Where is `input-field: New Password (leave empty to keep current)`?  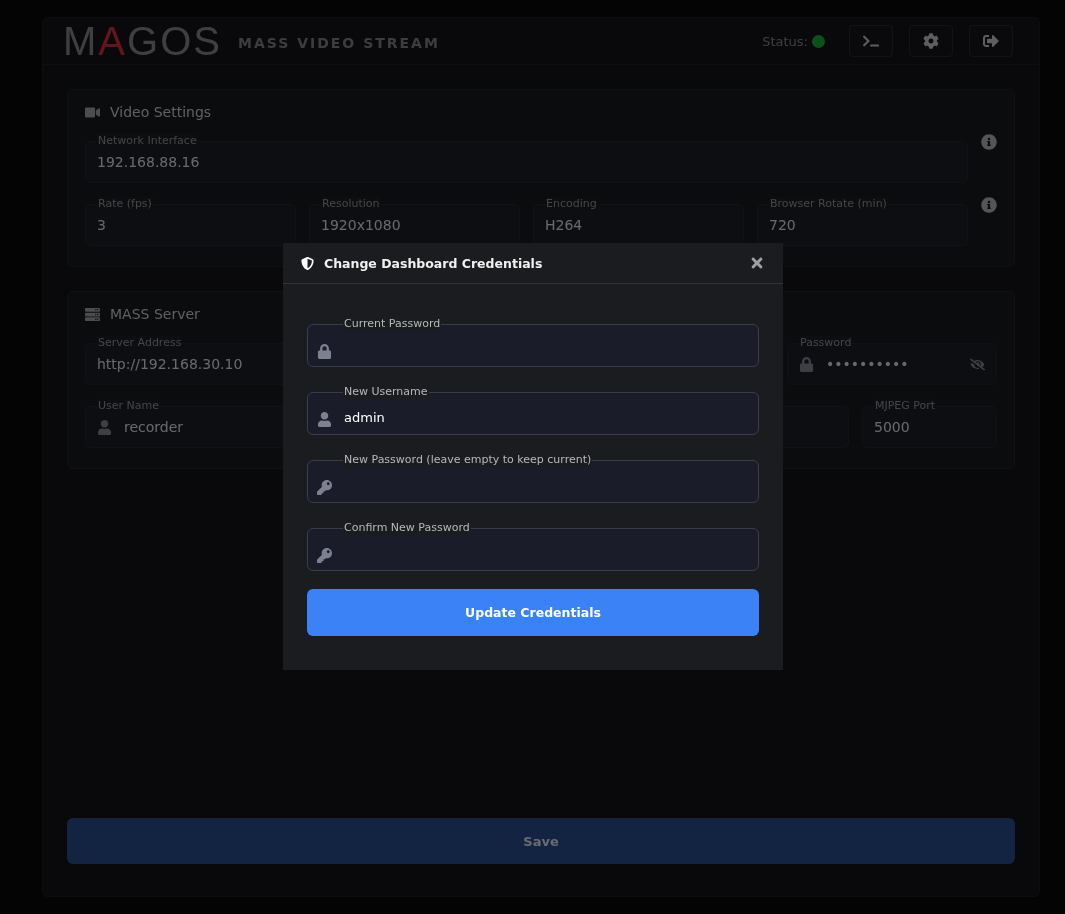 input-field: New Password (leave empty to keep current) is located at coordinates (533, 478).